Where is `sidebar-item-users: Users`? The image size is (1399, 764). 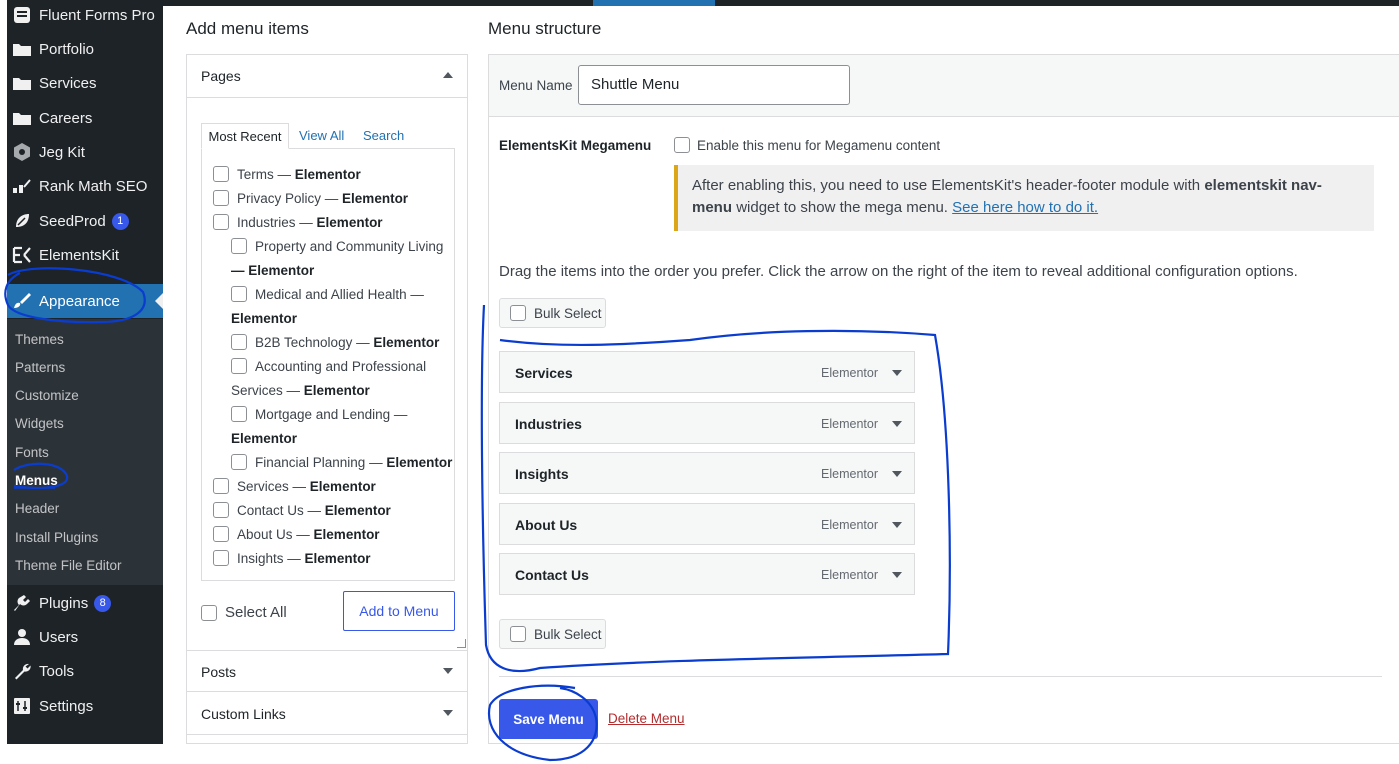 sidebar-item-users: Users is located at coordinates (85, 637).